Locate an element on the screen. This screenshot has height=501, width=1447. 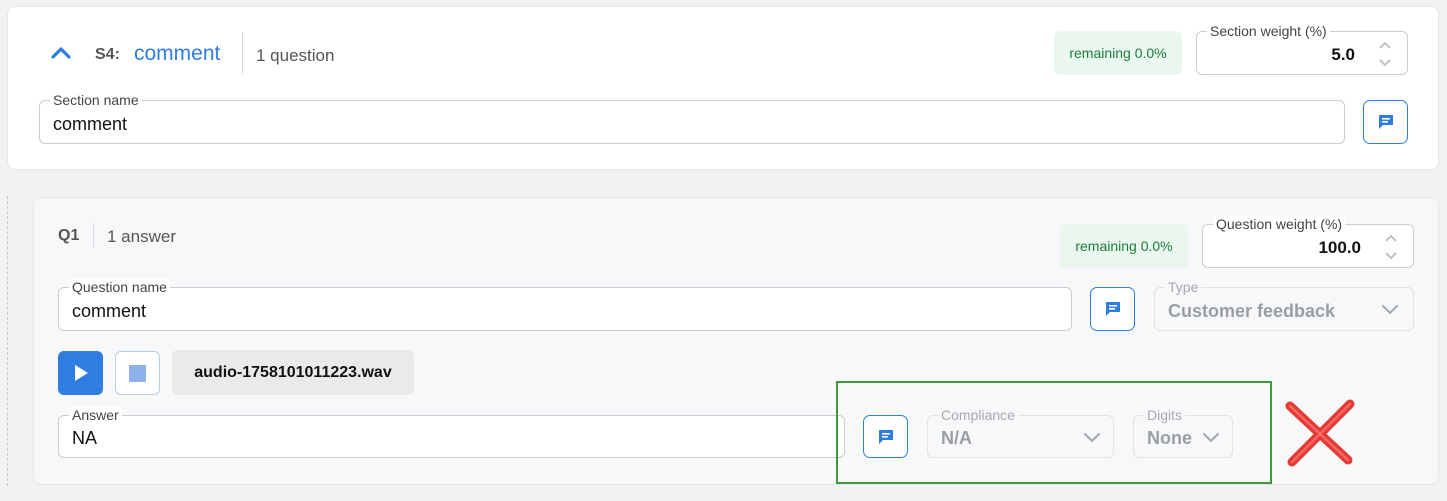
question-answer-count: 1 answer is located at coordinates (141, 236).